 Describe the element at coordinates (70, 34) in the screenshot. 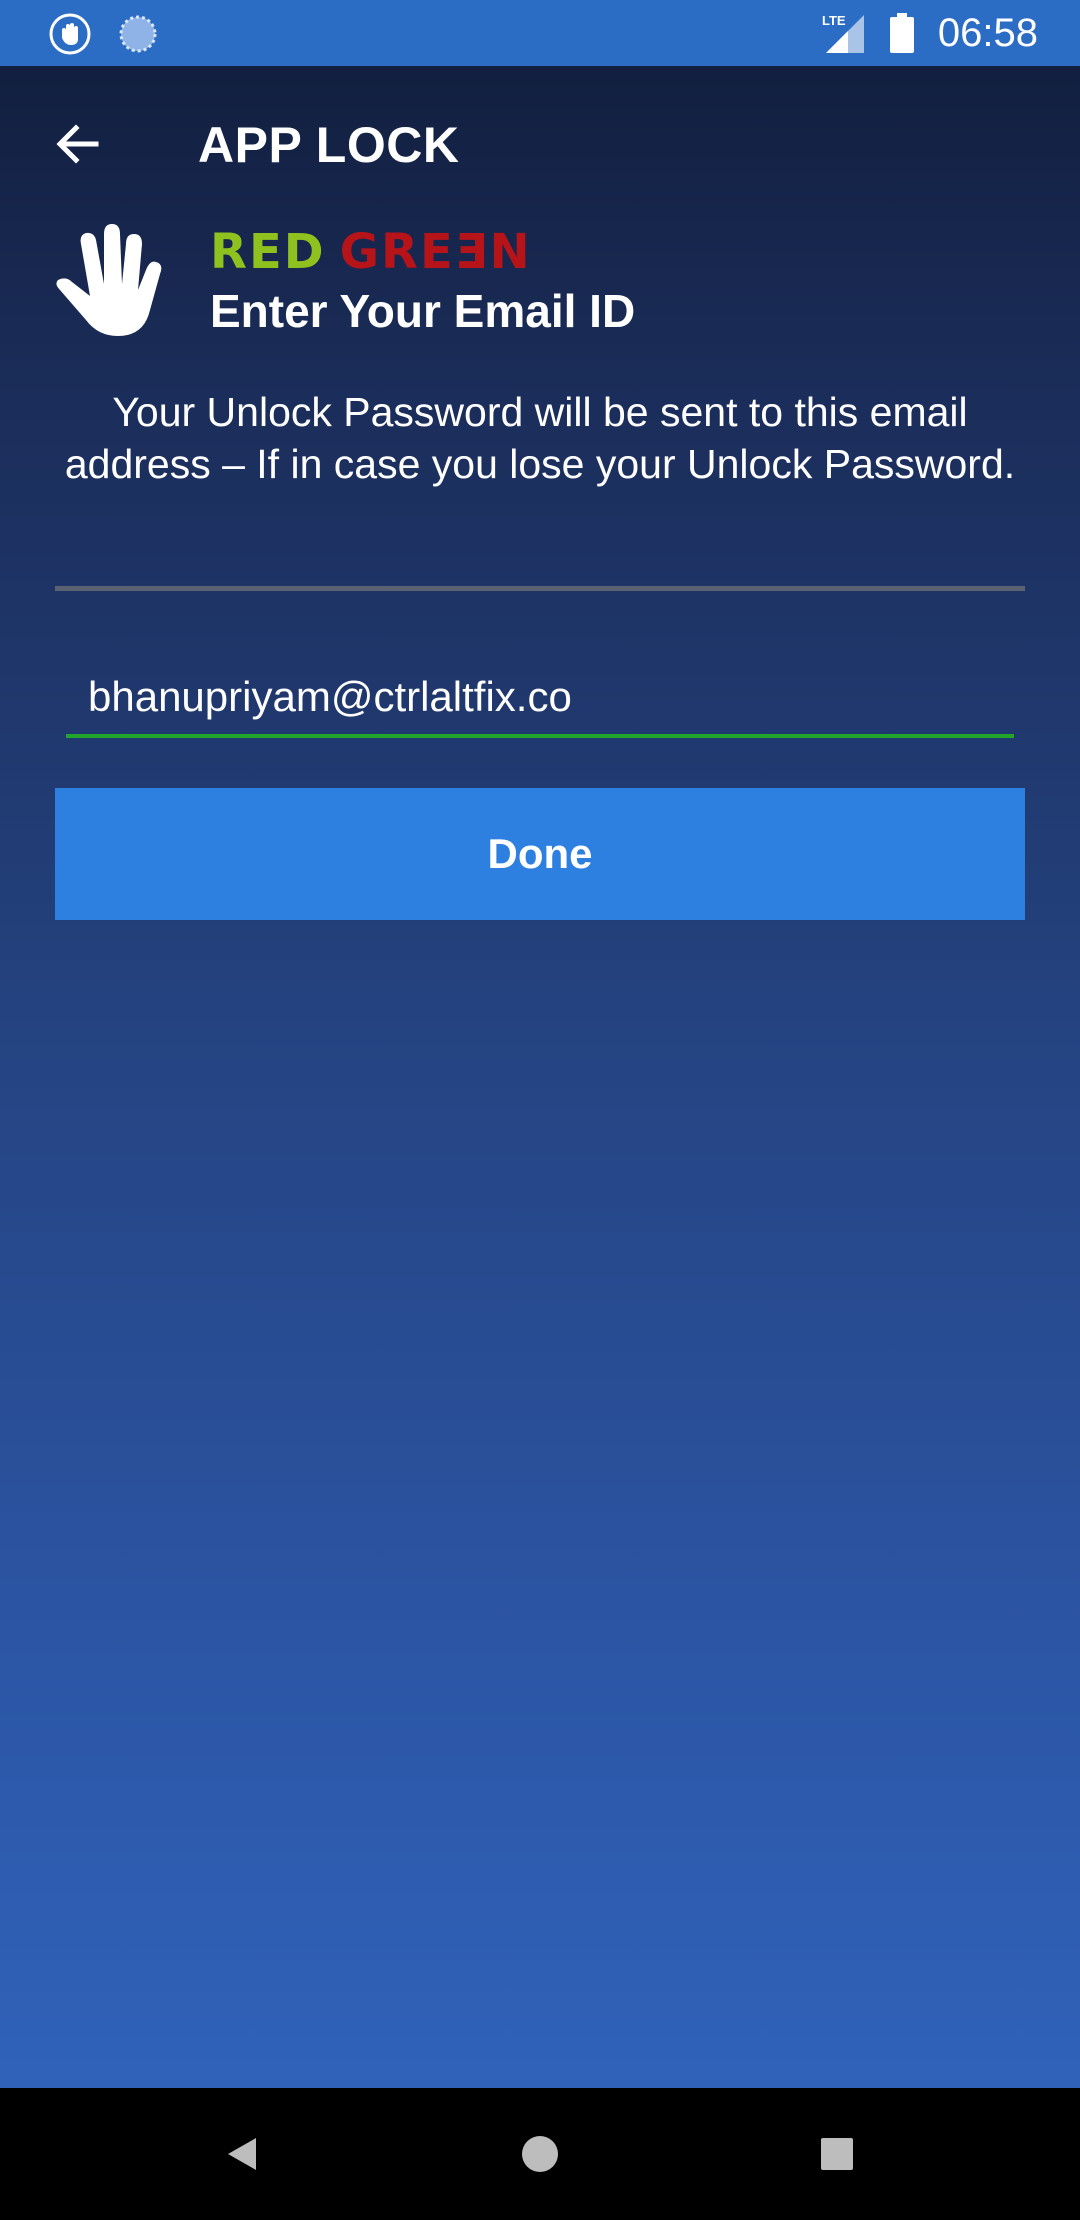

I see `hand-notification-icon` at that location.